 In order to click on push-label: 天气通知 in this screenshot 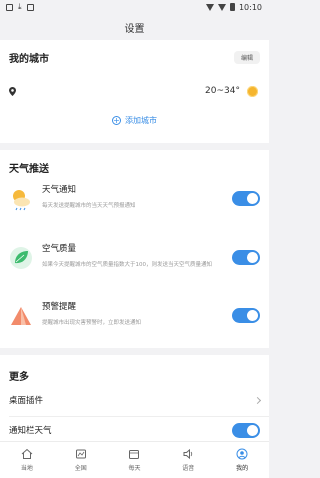, I will do `click(59, 190)`.